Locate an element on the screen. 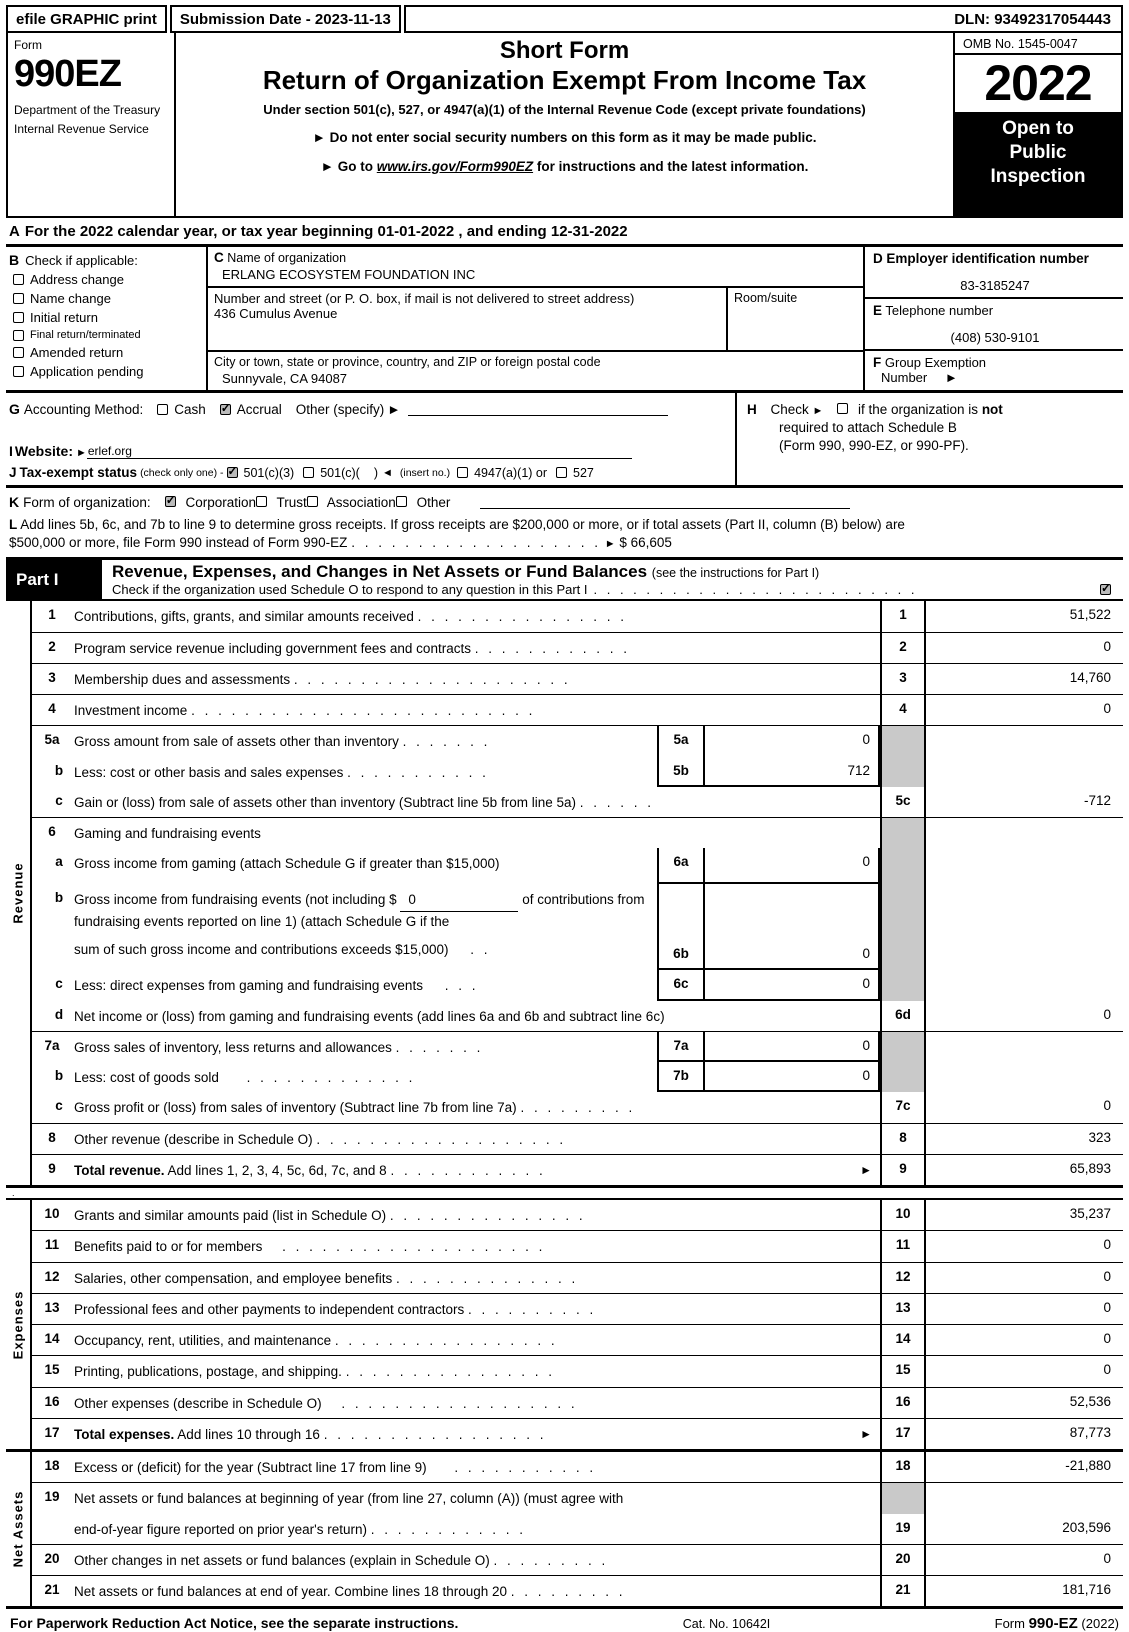 This screenshot has width=1129, height=1632. checkbox-row-application-pending: Application pending is located at coordinates (107, 371).